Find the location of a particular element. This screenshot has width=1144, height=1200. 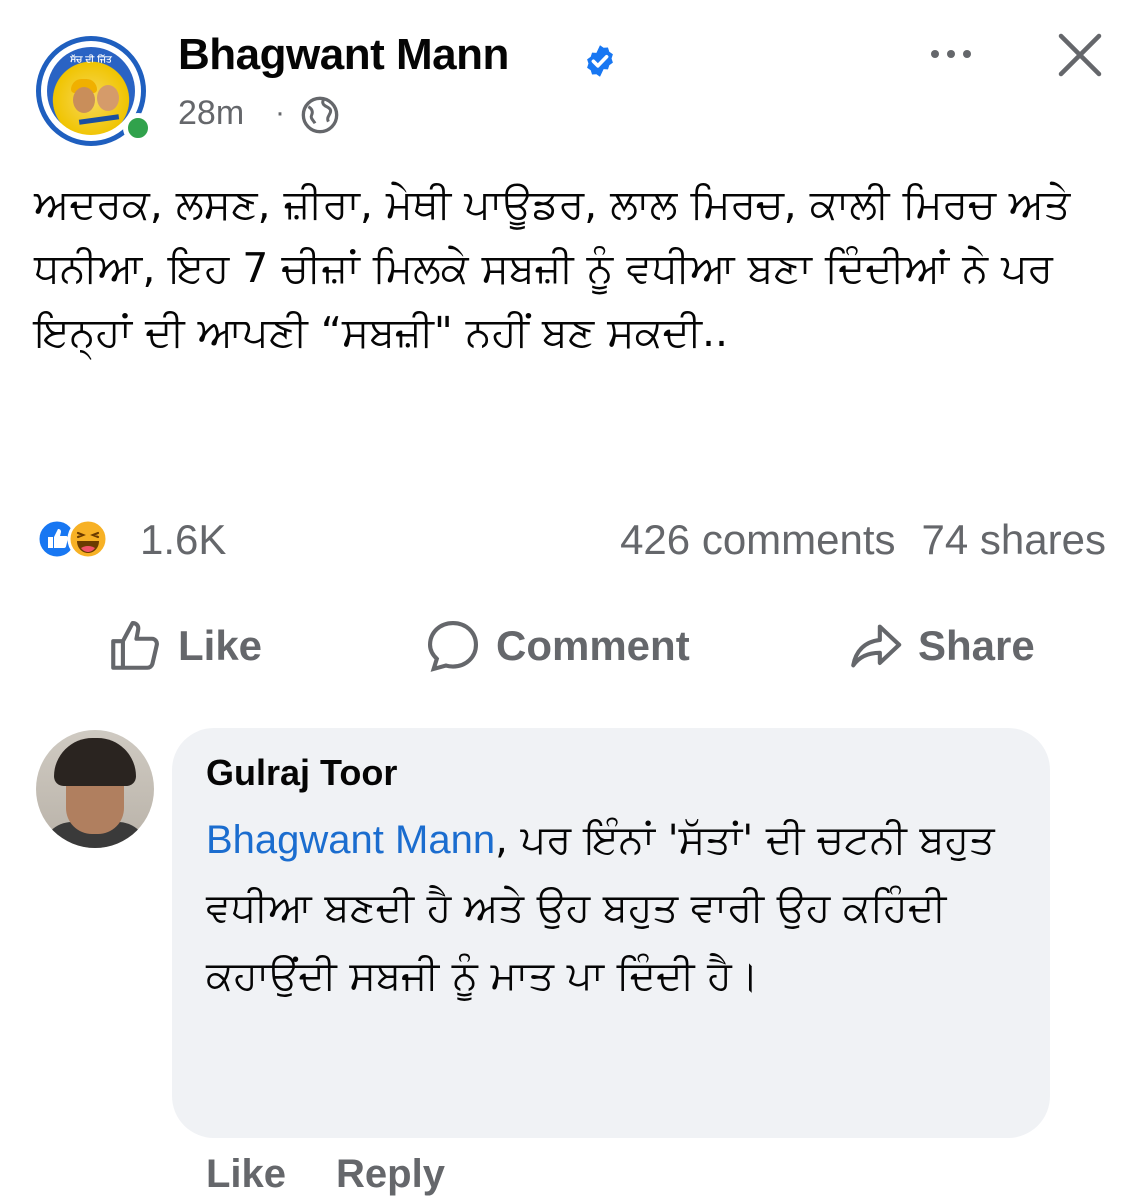

comment-bubble-icon is located at coordinates (453, 646).